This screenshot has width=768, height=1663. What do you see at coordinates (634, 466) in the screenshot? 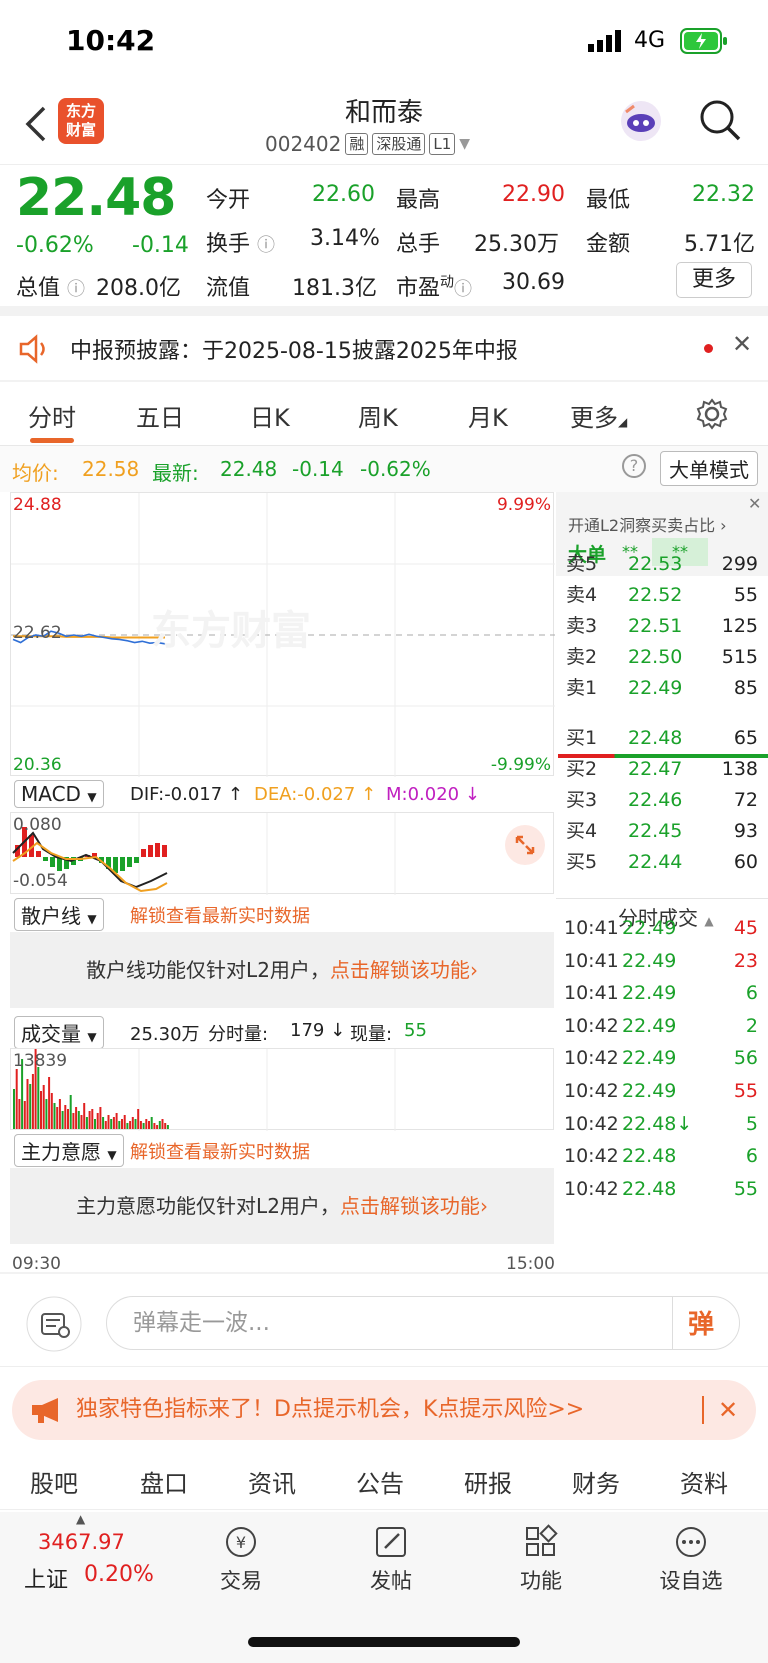
I see `help-icon: ?` at bounding box center [634, 466].